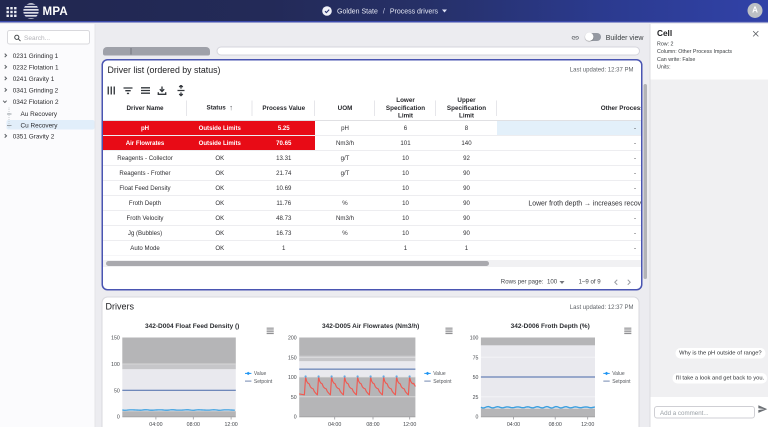 The width and height of the screenshot is (768, 427). Describe the element at coordinates (476, 358) in the screenshot. I see `svg-text: 75` at that location.